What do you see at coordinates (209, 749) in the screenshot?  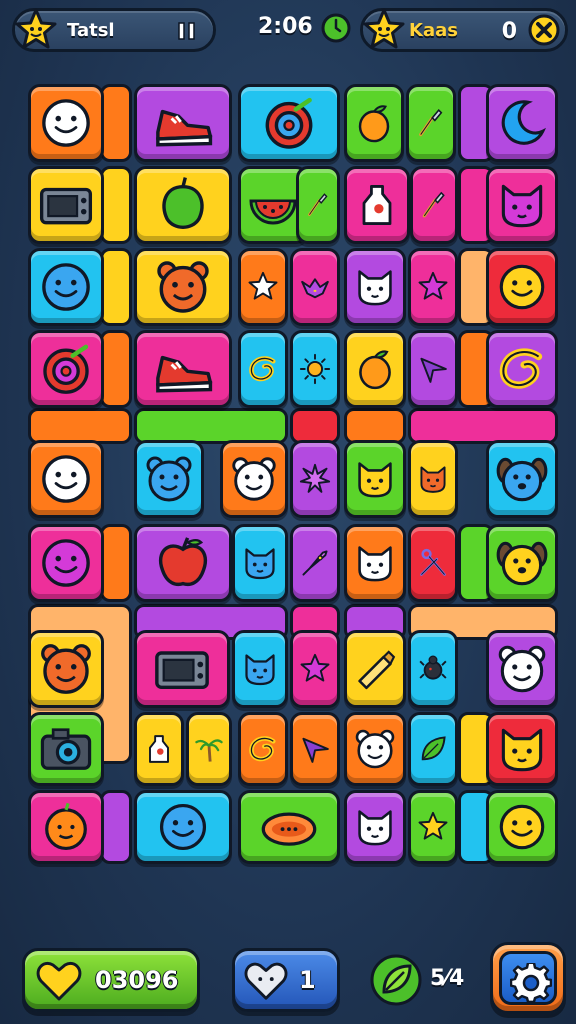 I see `tile-palm-tree` at bounding box center [209, 749].